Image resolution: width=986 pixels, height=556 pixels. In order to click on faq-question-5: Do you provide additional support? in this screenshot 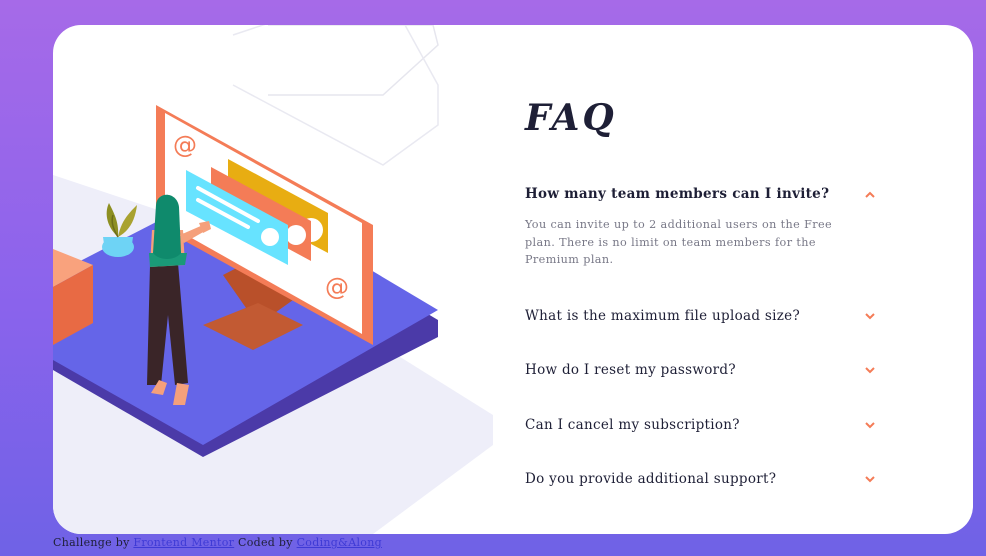, I will do `click(701, 479)`.